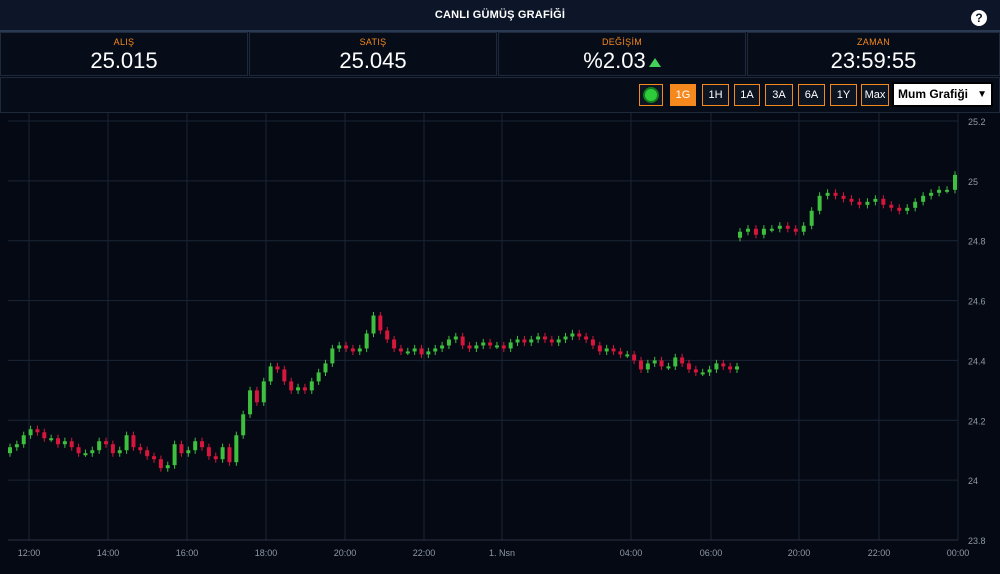 The image size is (1000, 574). I want to click on range-button-1y: 1Y, so click(843, 95).